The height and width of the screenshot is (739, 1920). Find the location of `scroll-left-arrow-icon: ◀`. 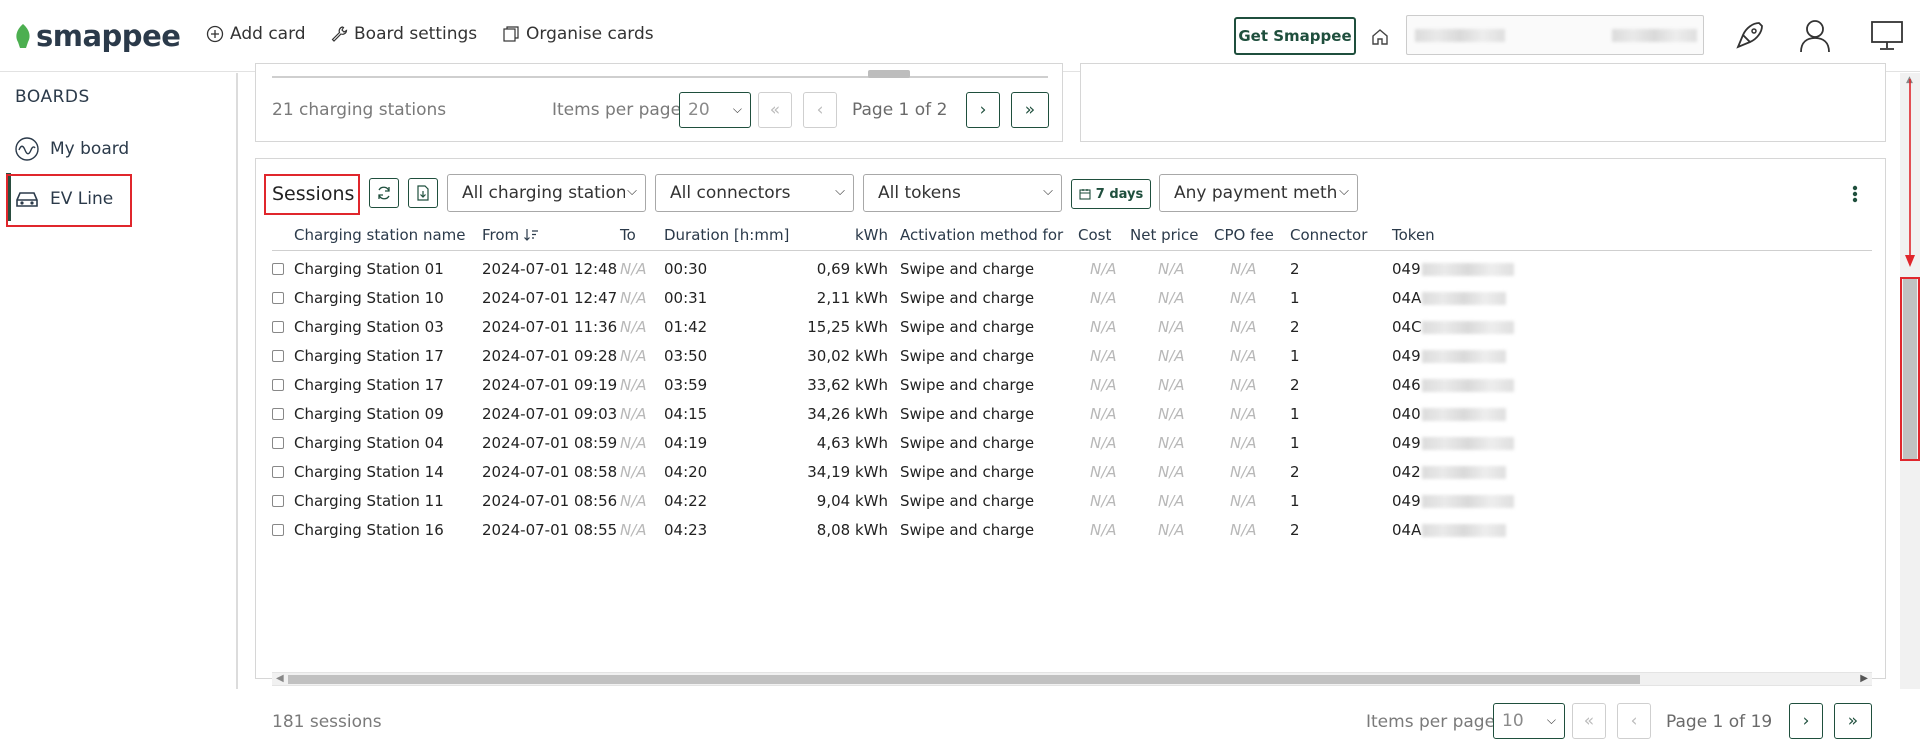

scroll-left-arrow-icon: ◀ is located at coordinates (280, 678).